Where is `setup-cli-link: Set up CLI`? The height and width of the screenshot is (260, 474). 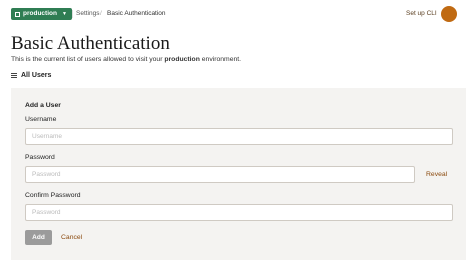 setup-cli-link: Set up CLI is located at coordinates (421, 13).